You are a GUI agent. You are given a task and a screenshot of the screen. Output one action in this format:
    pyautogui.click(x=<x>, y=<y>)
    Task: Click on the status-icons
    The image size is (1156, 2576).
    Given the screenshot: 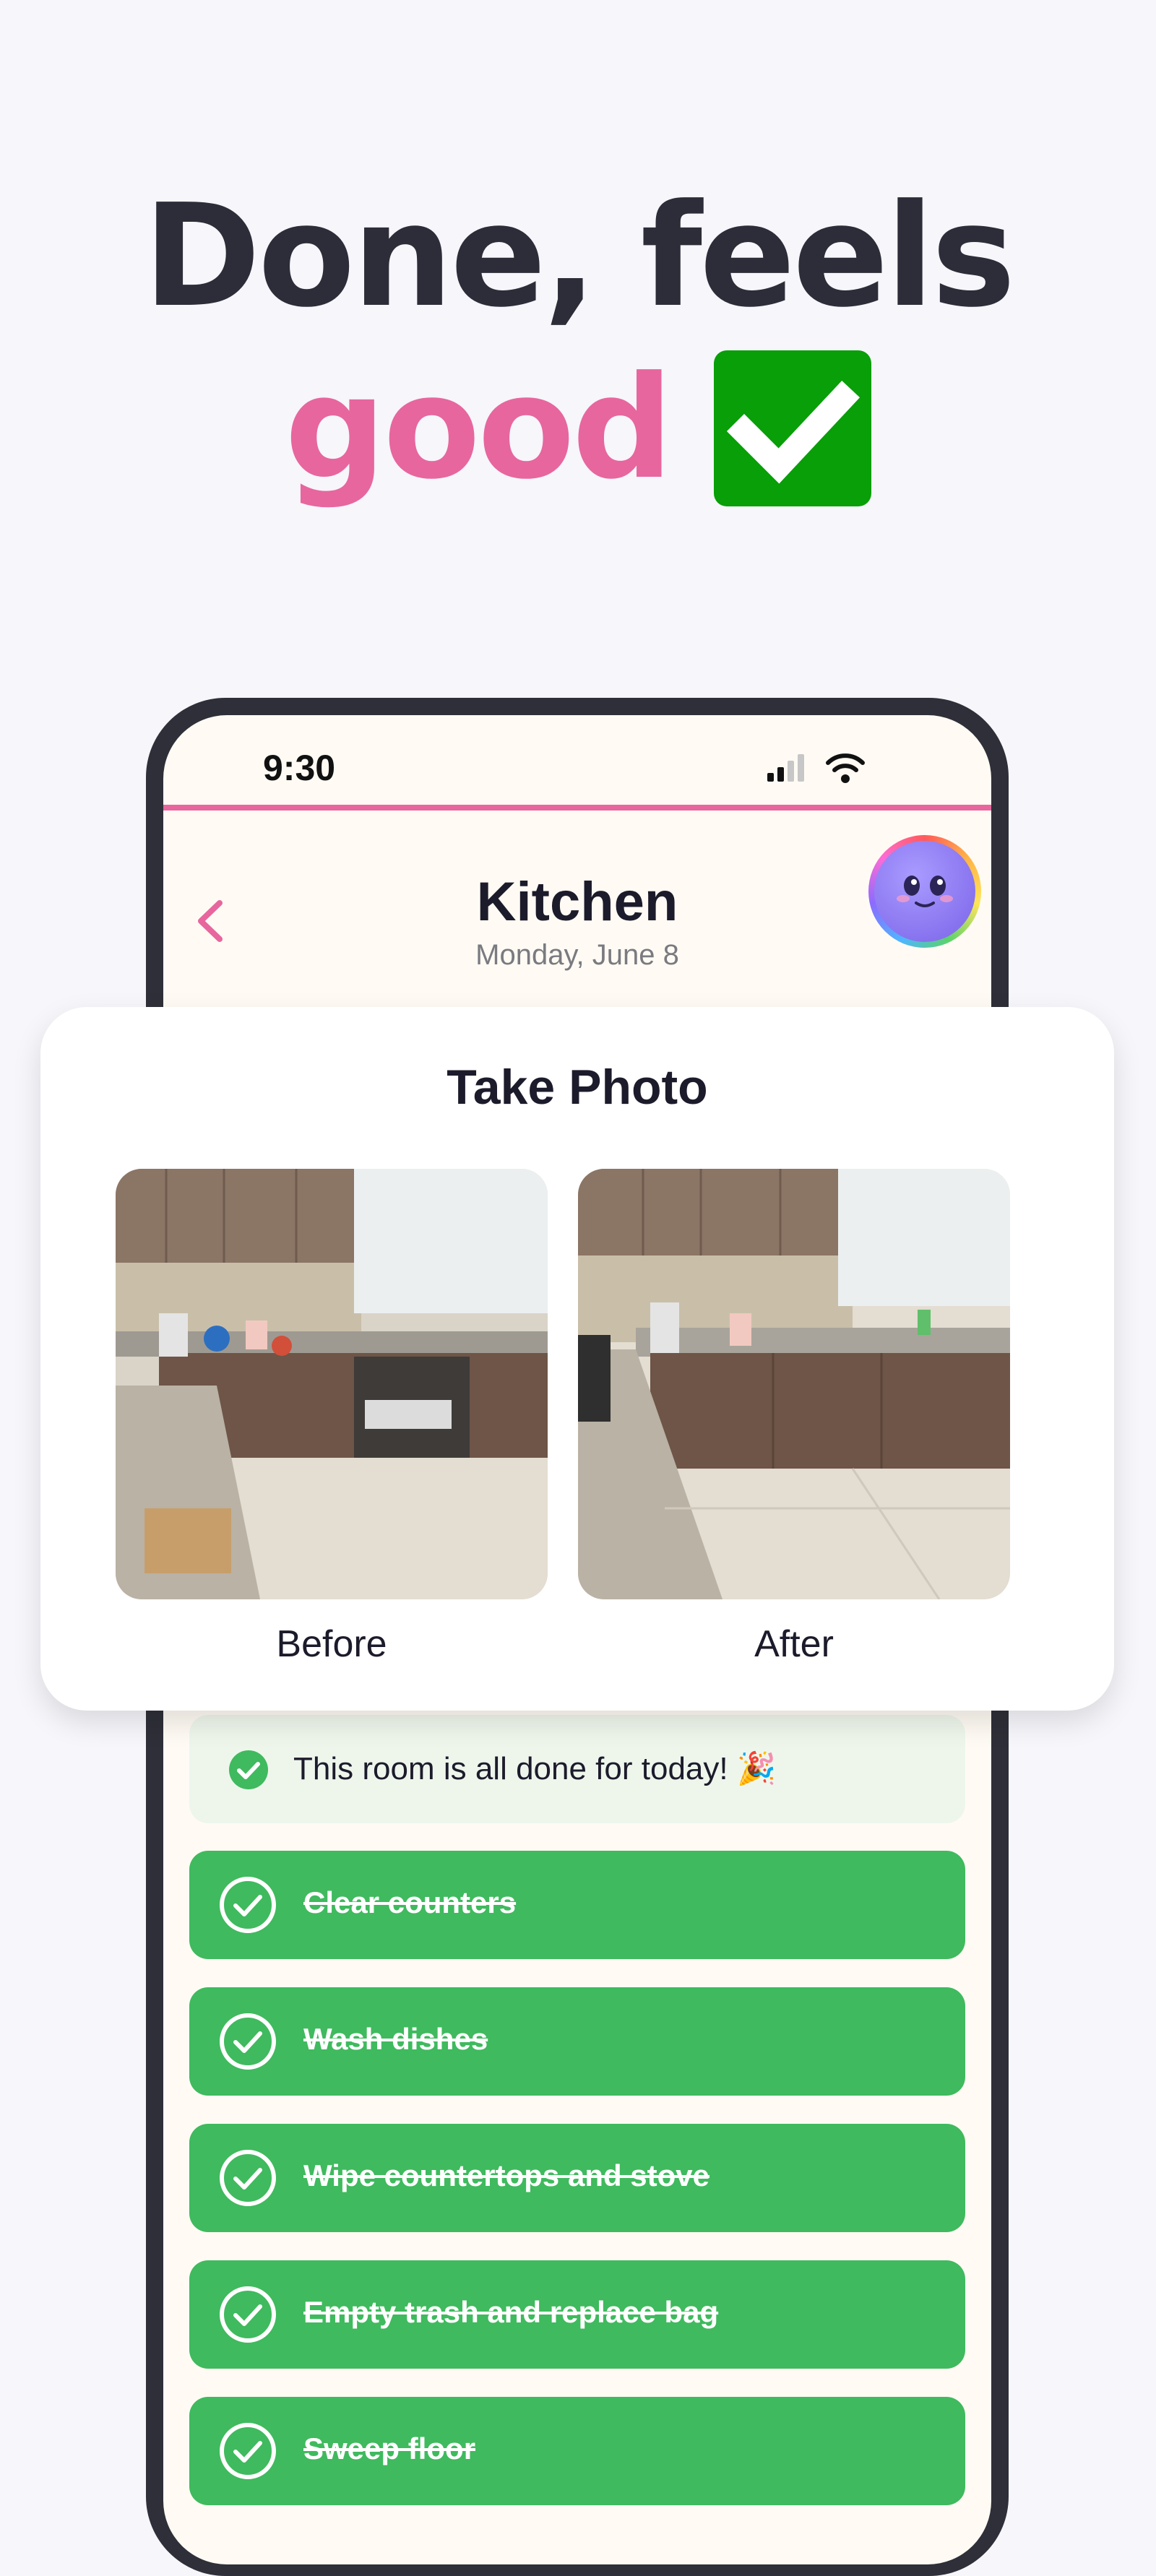 What is the action you would take?
    pyautogui.click(x=817, y=769)
    